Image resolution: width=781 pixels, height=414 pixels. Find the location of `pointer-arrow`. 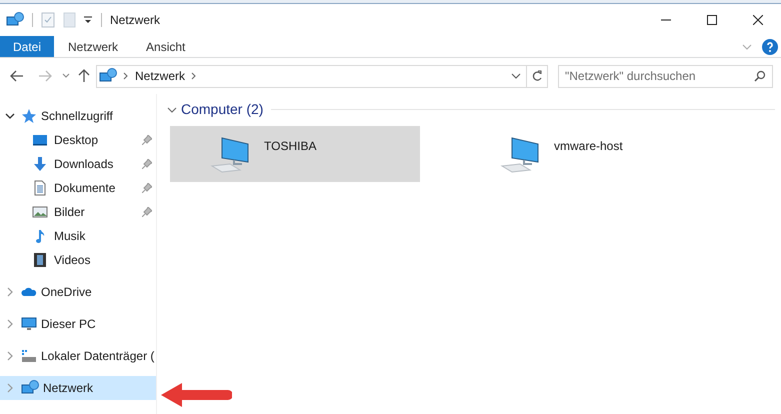

pointer-arrow is located at coordinates (196, 395).